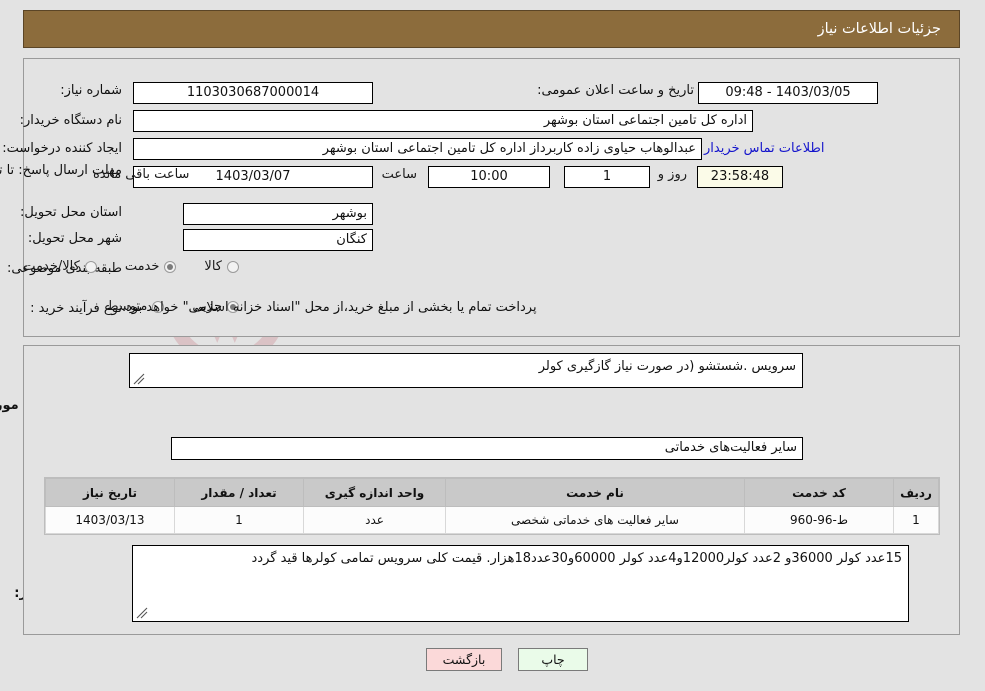 The image size is (985, 691). Describe the element at coordinates (741, 177) in the screenshot. I see `remaining-clock-value: 23:58:48` at that location.